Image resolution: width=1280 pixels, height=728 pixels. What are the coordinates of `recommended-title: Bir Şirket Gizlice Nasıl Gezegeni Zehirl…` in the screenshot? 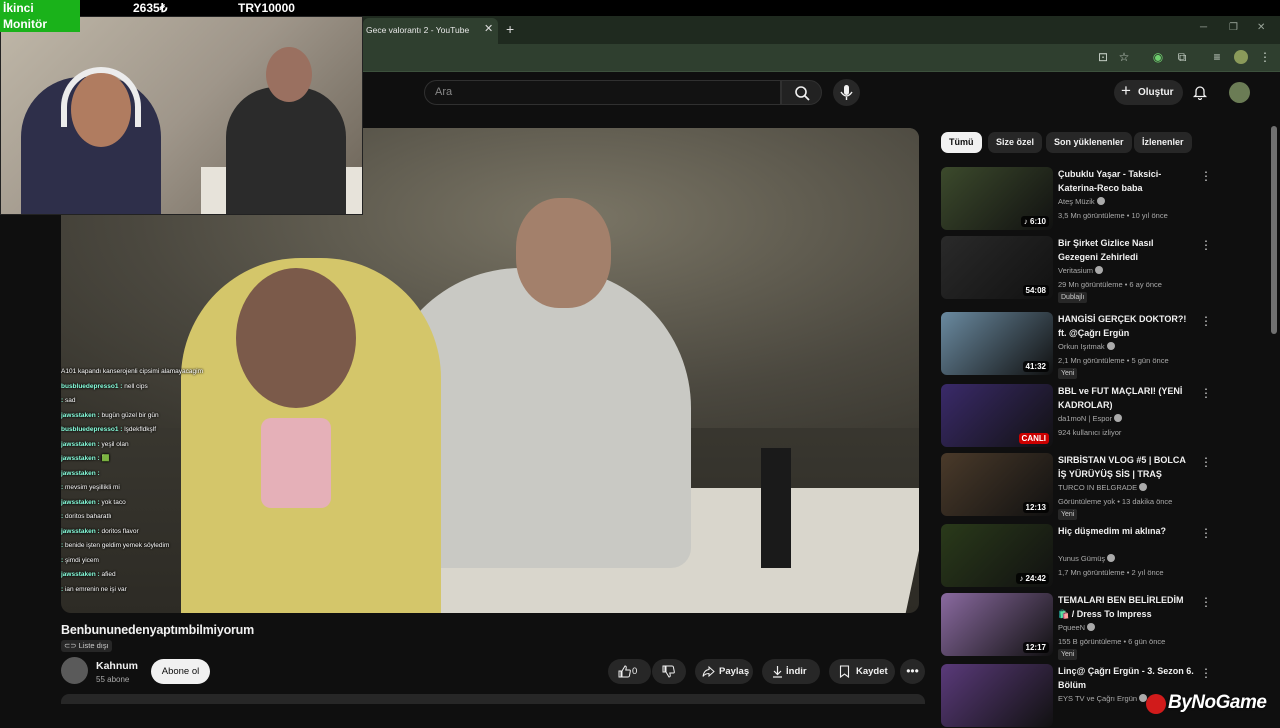 It's located at (1126, 250).